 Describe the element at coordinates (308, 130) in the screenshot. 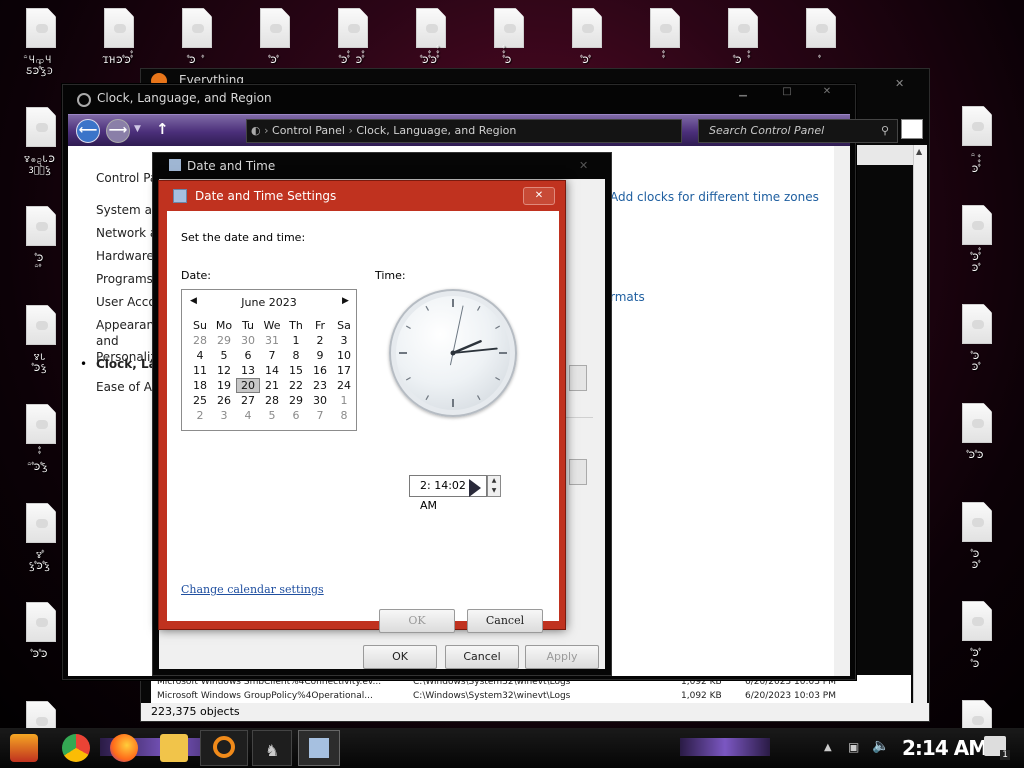

I see `breadcrumb-control-panel: Control Panel` at that location.